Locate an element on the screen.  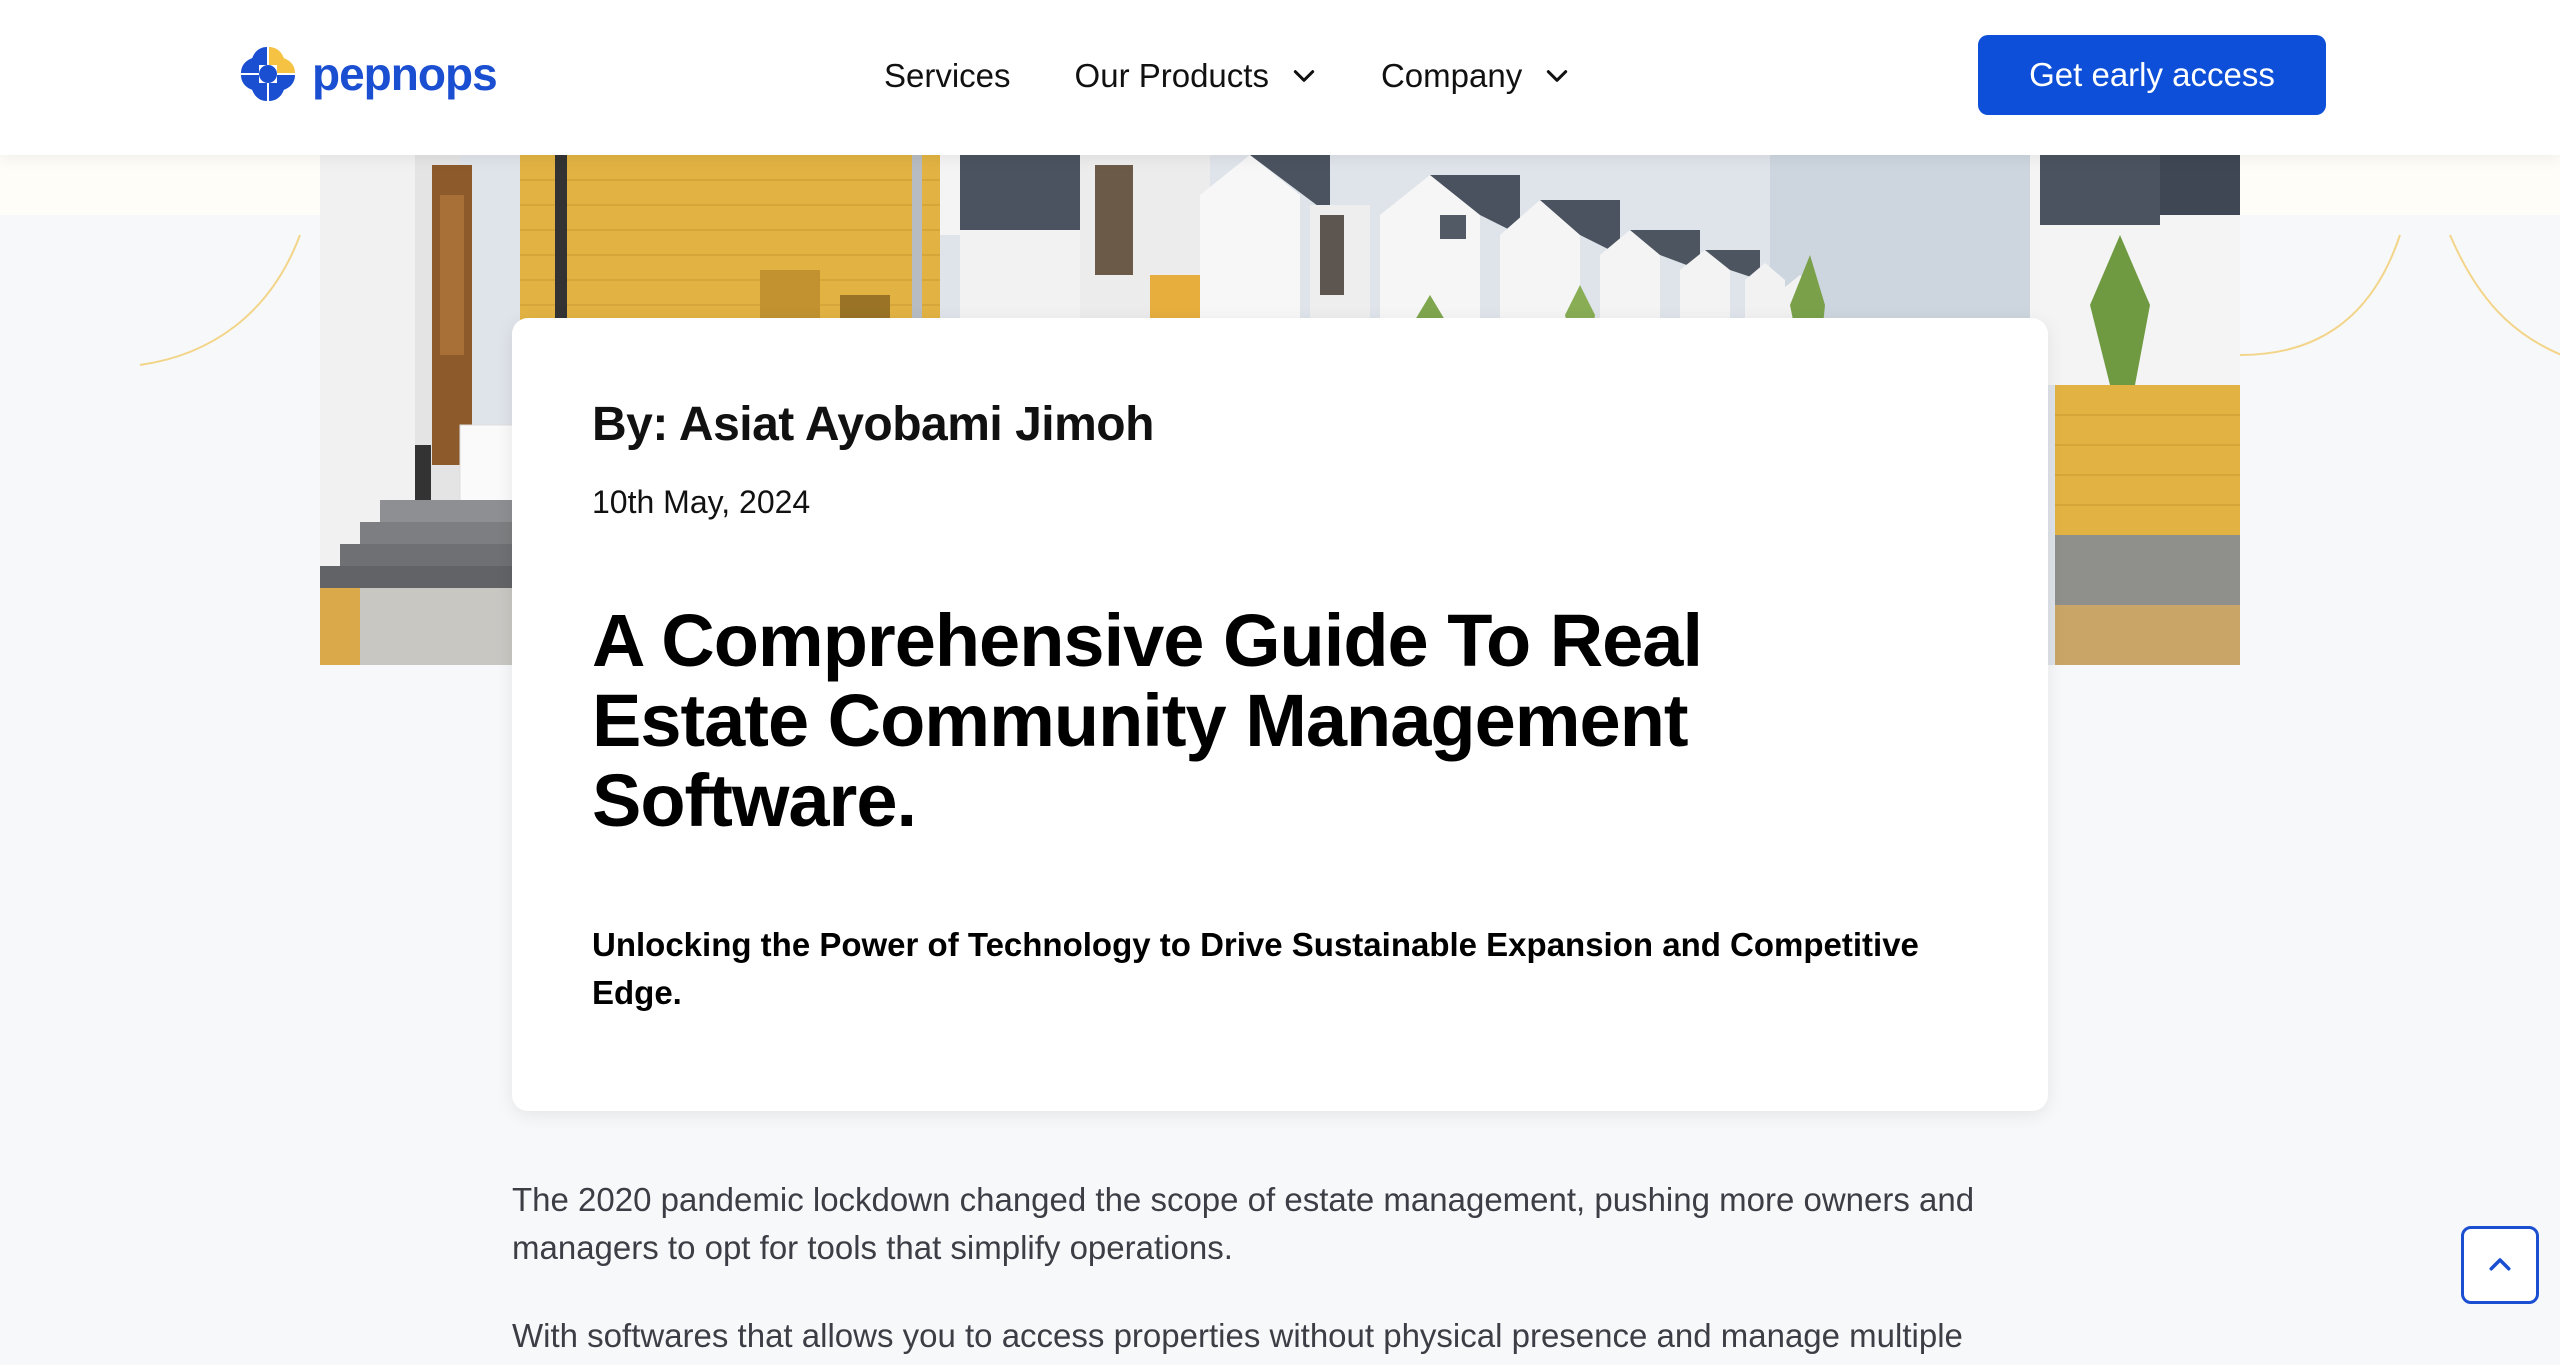
get-early-access-button: Get early access is located at coordinates (2152, 75).